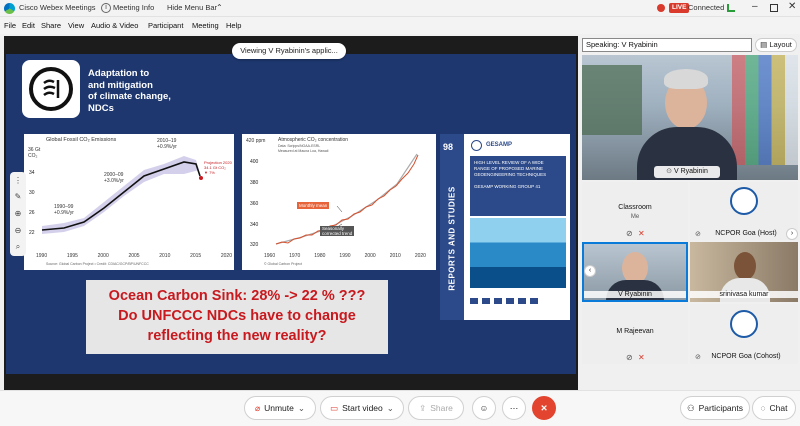 The image size is (800, 426). What do you see at coordinates (10, 25) in the screenshot?
I see `menu-file: File` at bounding box center [10, 25].